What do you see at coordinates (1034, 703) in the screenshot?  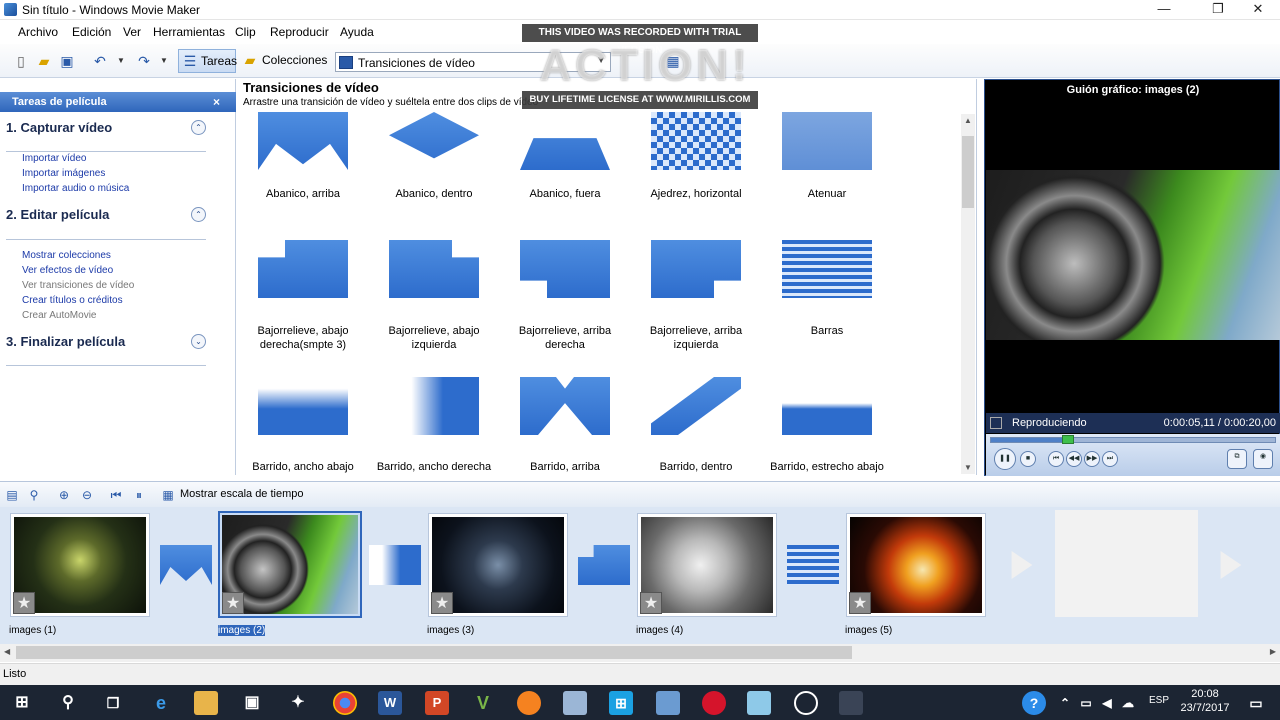 I see `help-icon: ?` at bounding box center [1034, 703].